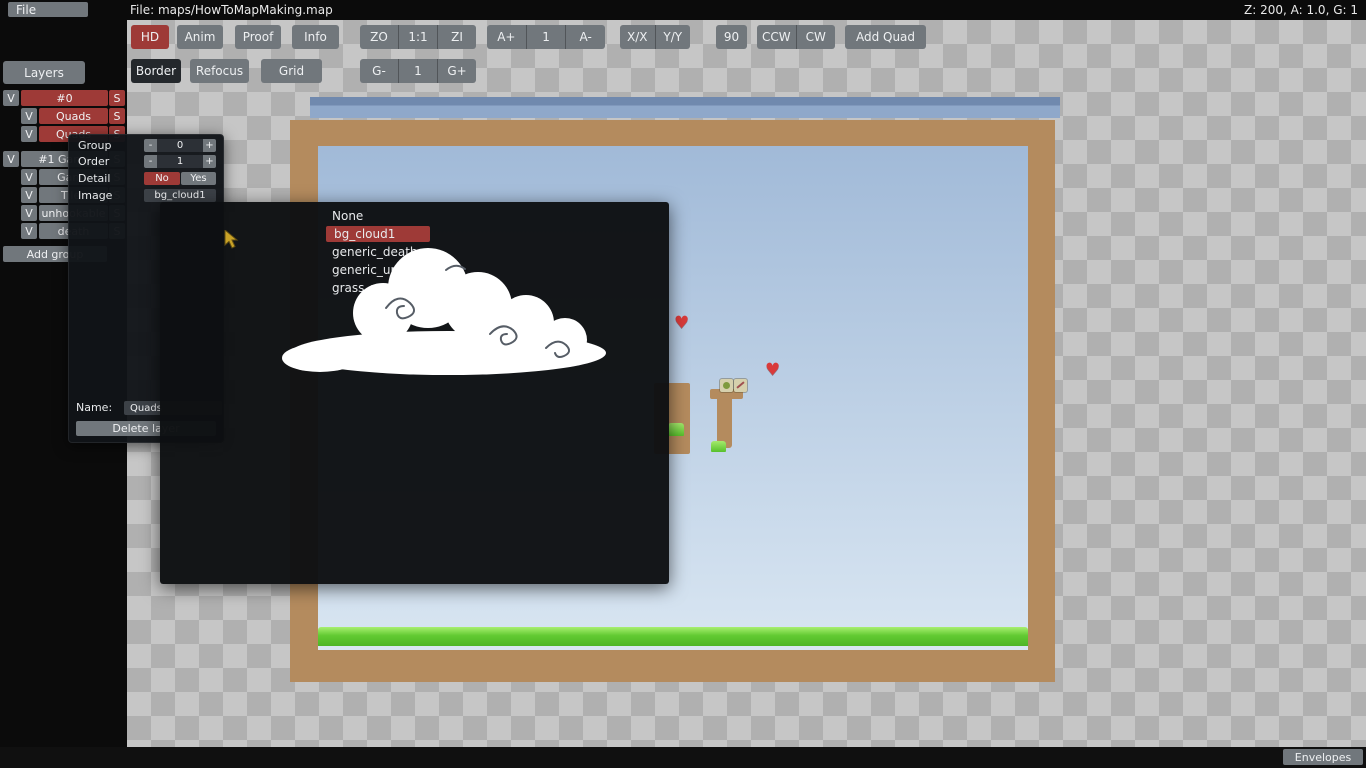 The image size is (1366, 768). Describe the element at coordinates (95, 195) in the screenshot. I see `image-field-label: Image` at that location.